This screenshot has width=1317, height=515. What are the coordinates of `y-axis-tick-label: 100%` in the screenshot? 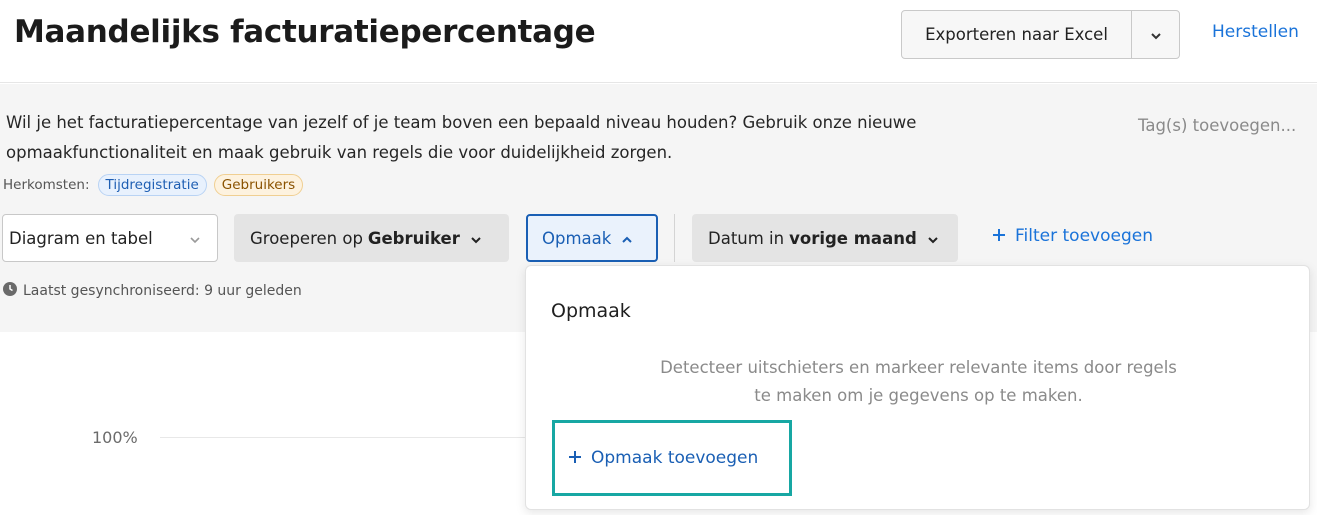 It's located at (115, 437).